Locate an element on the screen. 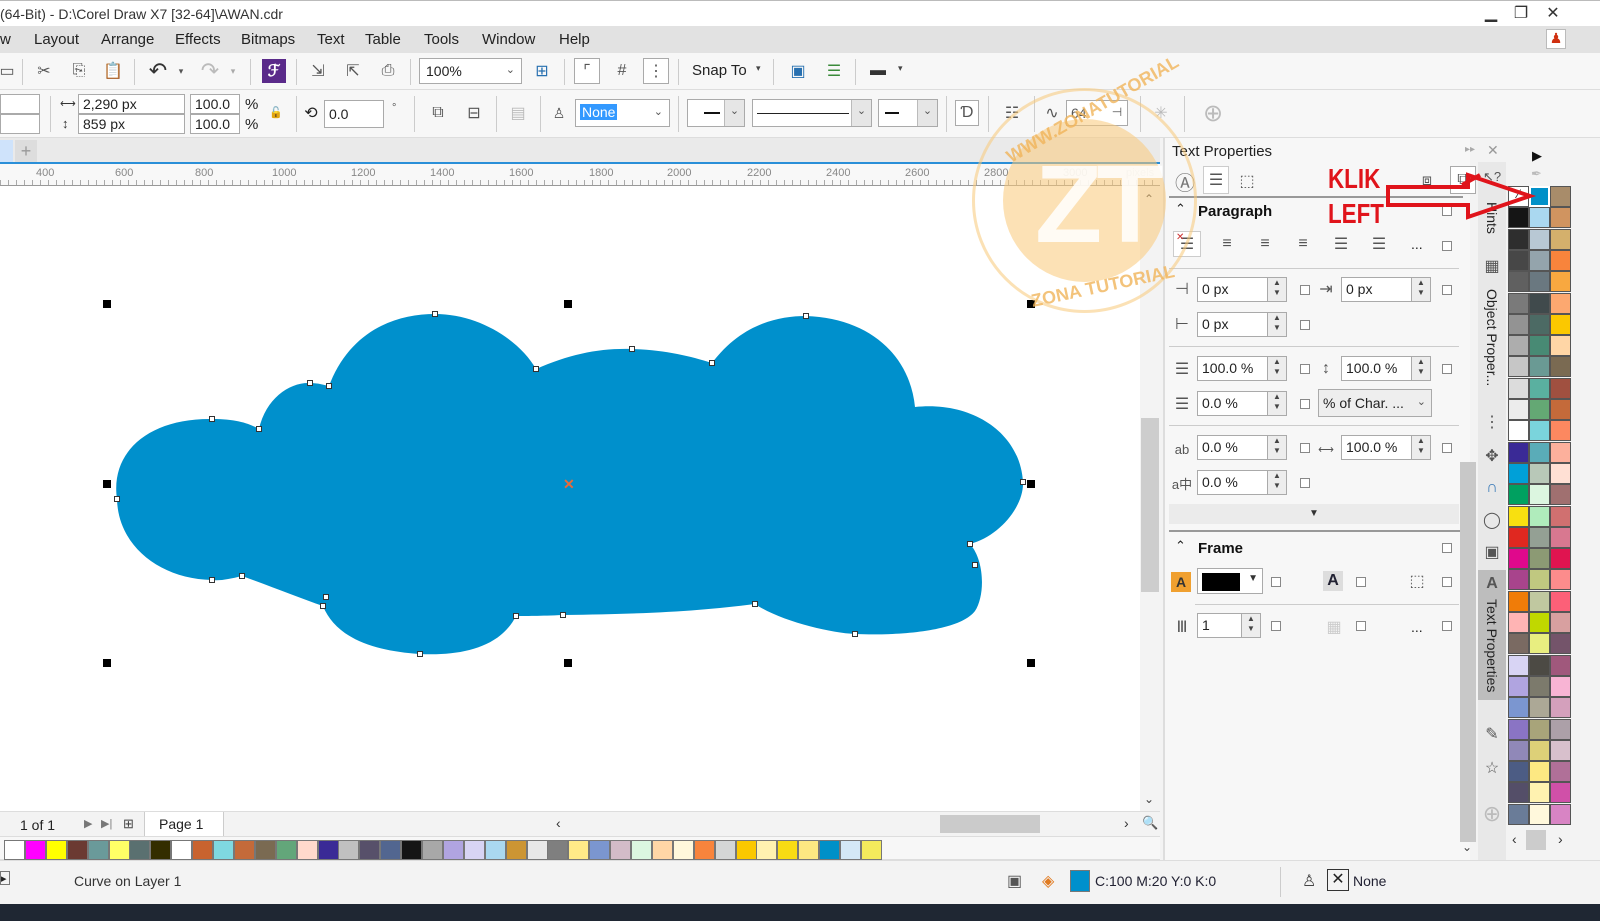  text-properties-tab: Text Properties is located at coordinates (1492, 646).